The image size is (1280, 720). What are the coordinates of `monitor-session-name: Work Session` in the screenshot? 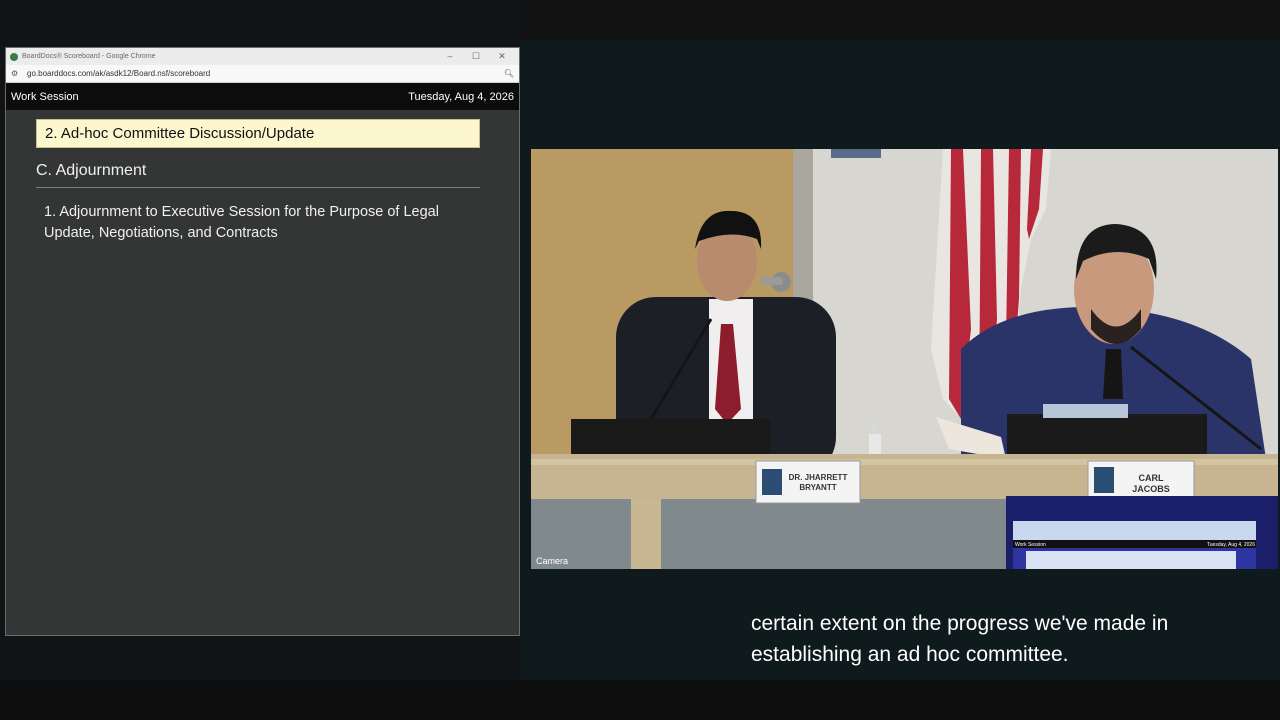 It's located at (1030, 545).